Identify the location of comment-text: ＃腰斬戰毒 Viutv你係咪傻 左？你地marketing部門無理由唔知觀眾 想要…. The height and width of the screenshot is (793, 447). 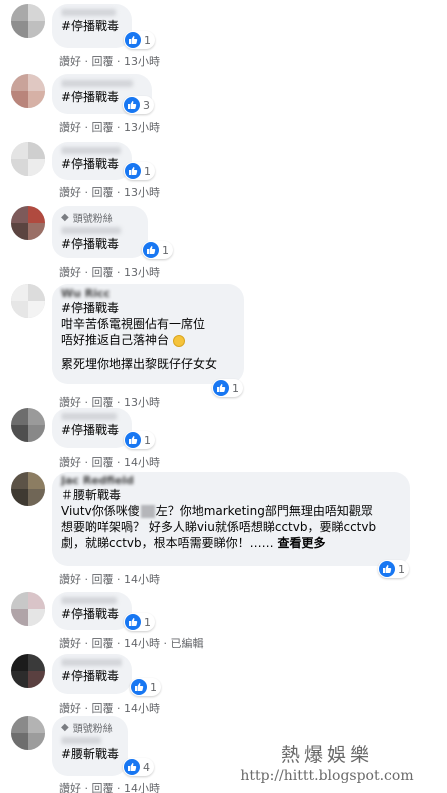
(219, 519).